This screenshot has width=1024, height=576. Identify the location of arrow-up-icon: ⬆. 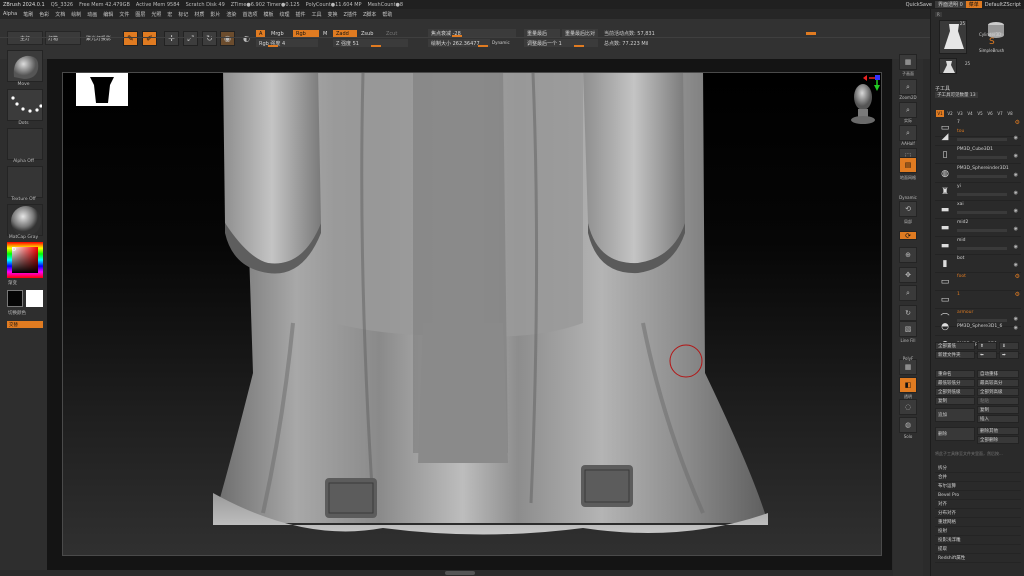
(987, 346).